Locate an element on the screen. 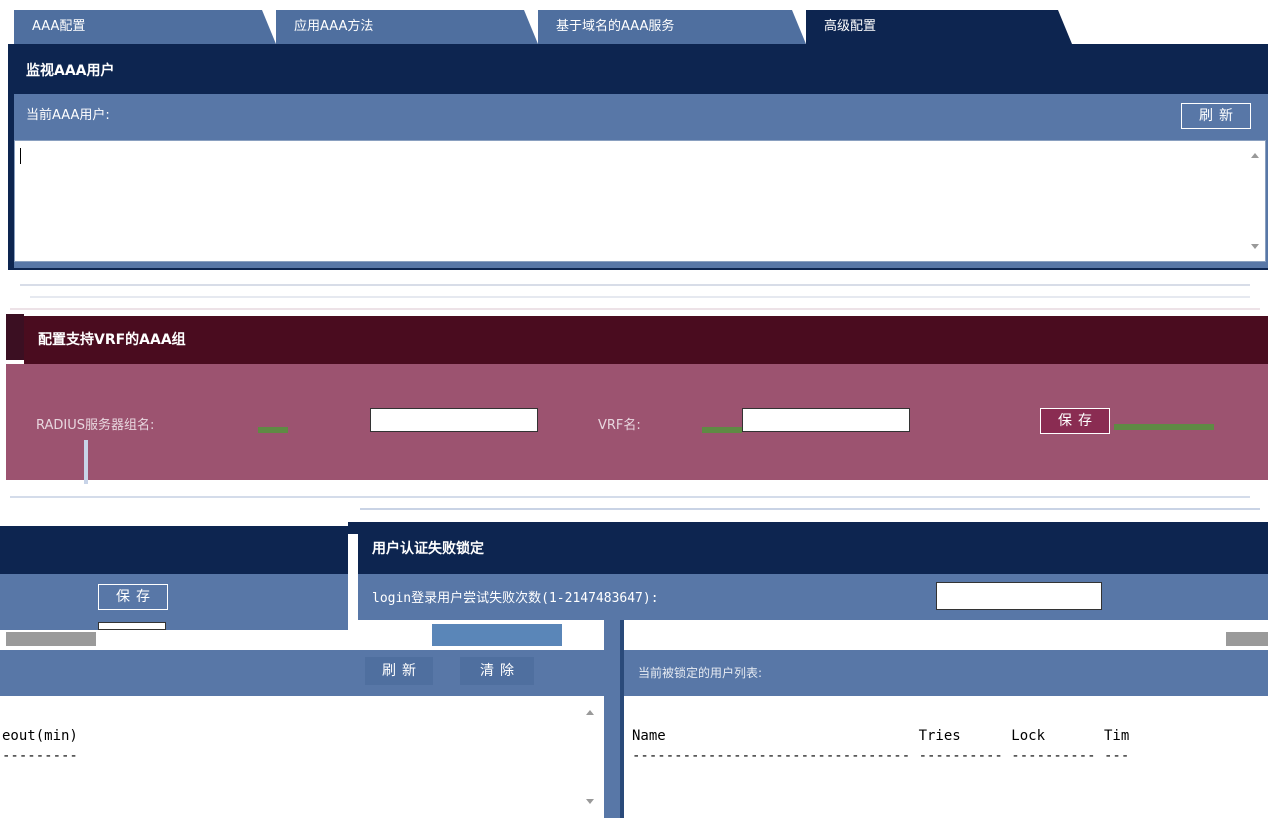  monitor-title: 监视AAA用户 is located at coordinates (641, 71).